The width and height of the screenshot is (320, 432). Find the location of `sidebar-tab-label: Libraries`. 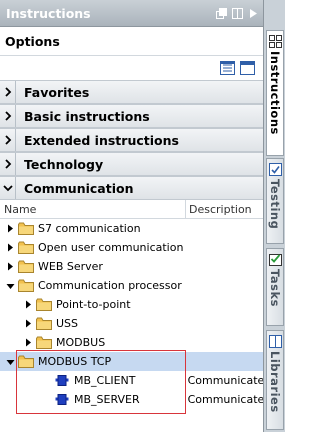

sidebar-tab-label: Libraries is located at coordinates (275, 382).